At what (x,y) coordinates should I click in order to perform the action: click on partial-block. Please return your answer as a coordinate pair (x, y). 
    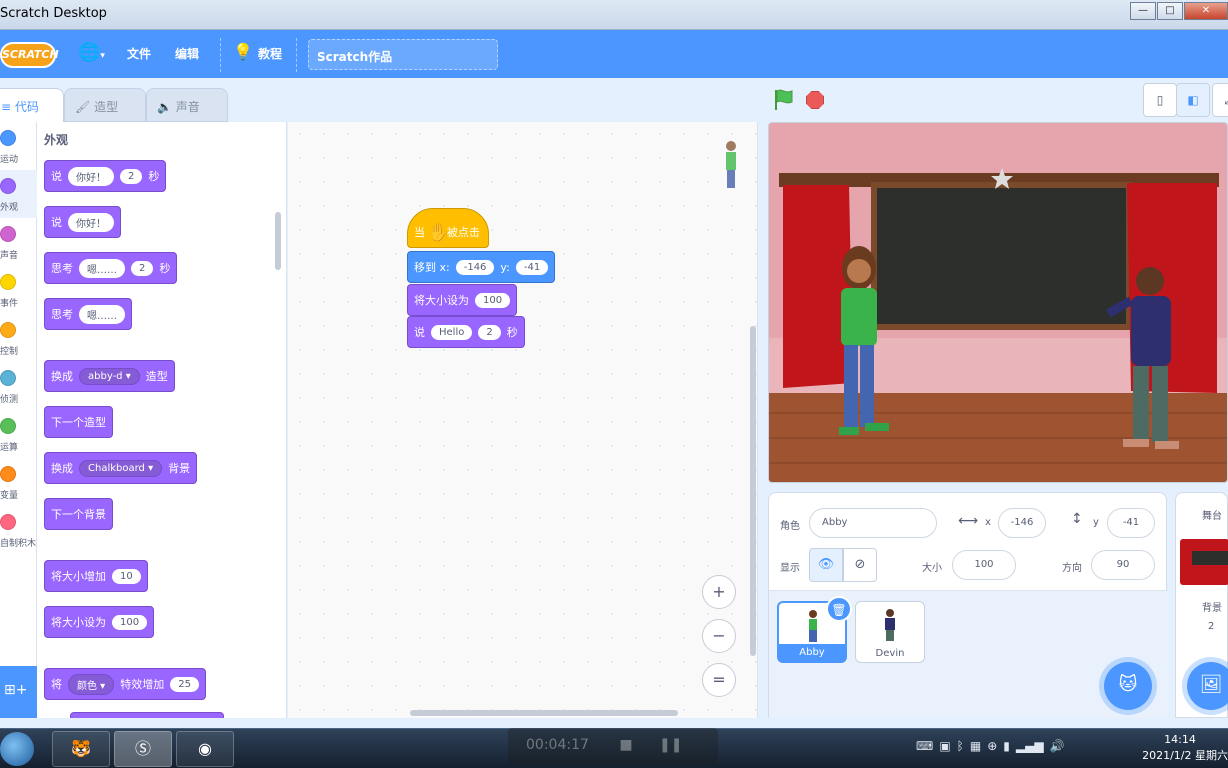
    Looking at the image, I should click on (147, 715).